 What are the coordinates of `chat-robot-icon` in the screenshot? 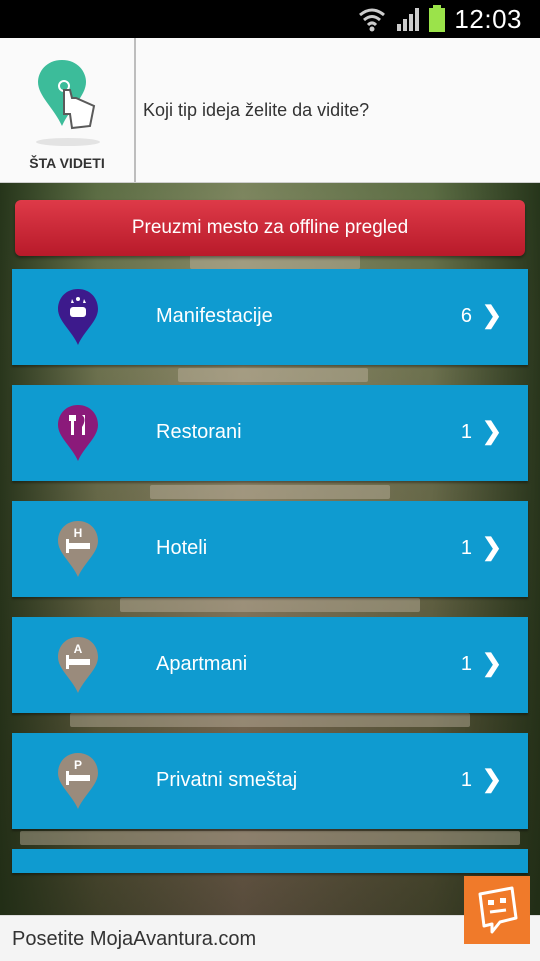 It's located at (498, 910).